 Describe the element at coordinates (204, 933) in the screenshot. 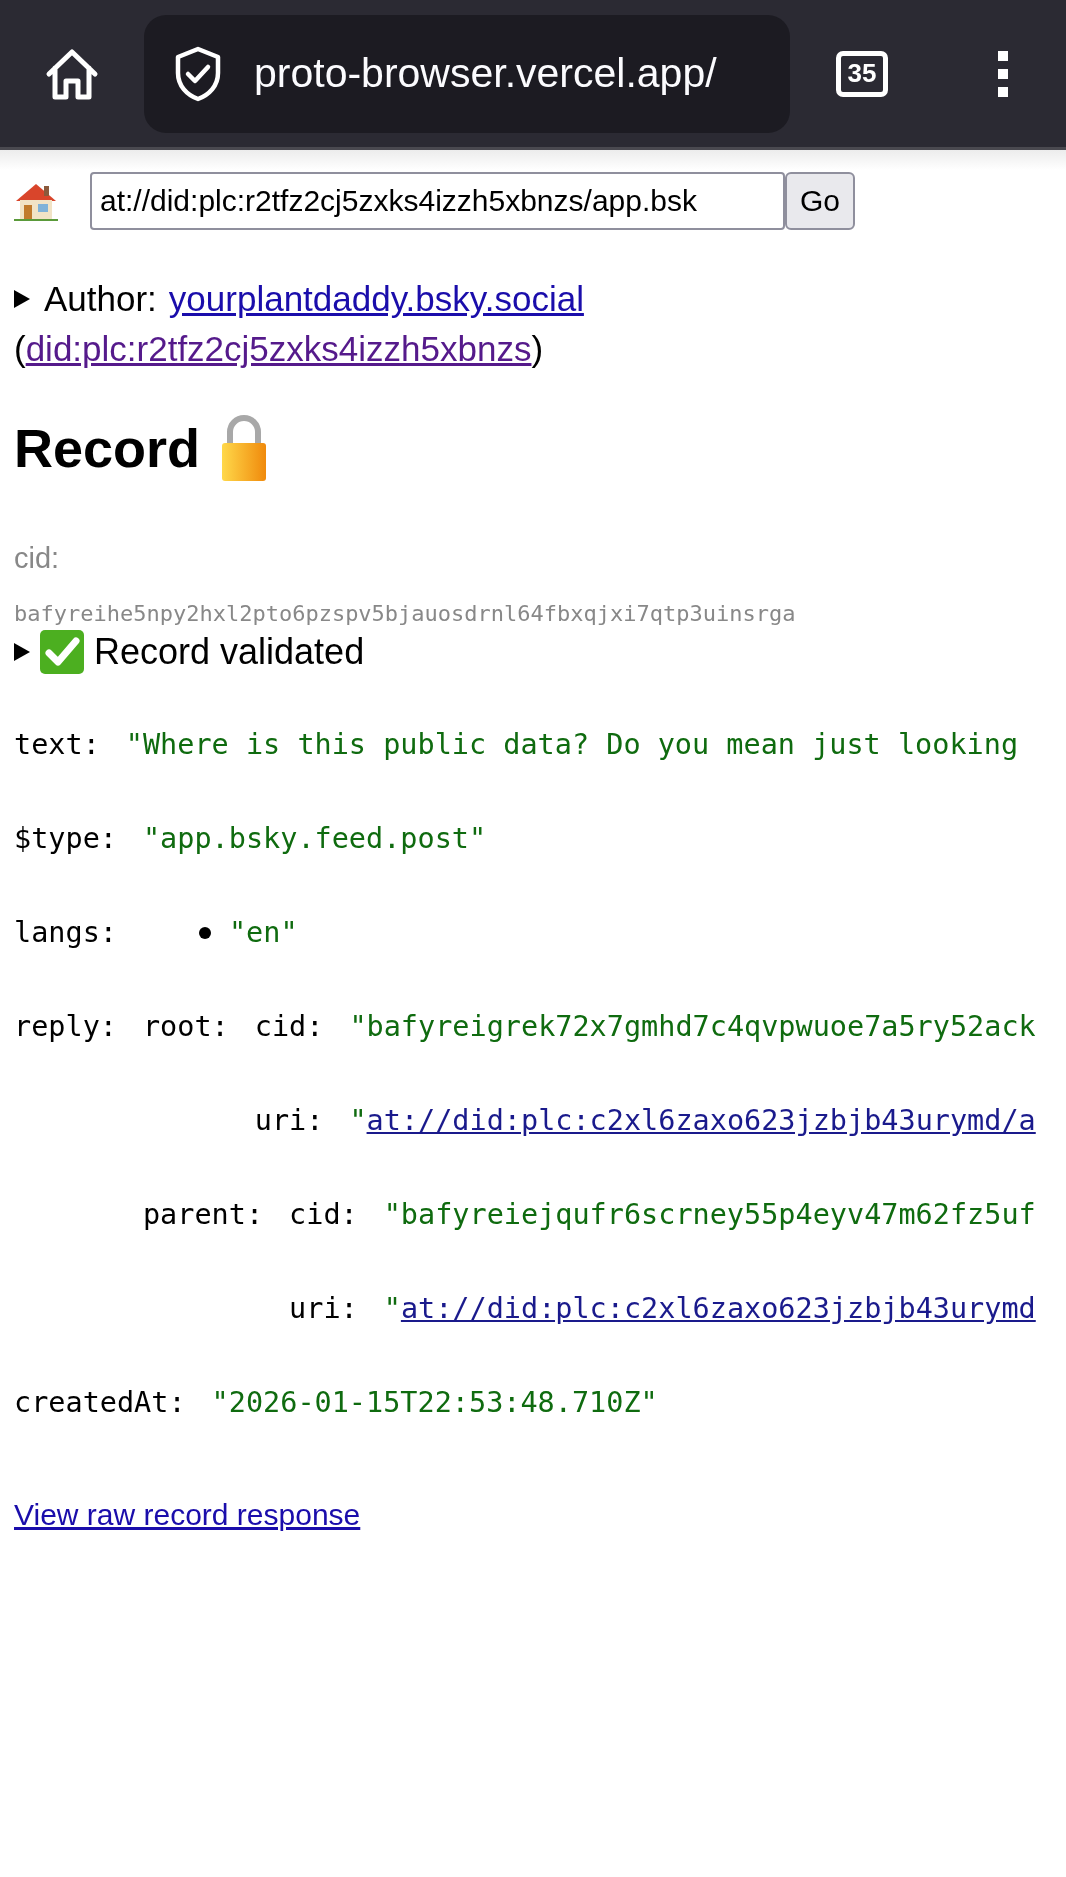

I see `bullet-icon` at that location.